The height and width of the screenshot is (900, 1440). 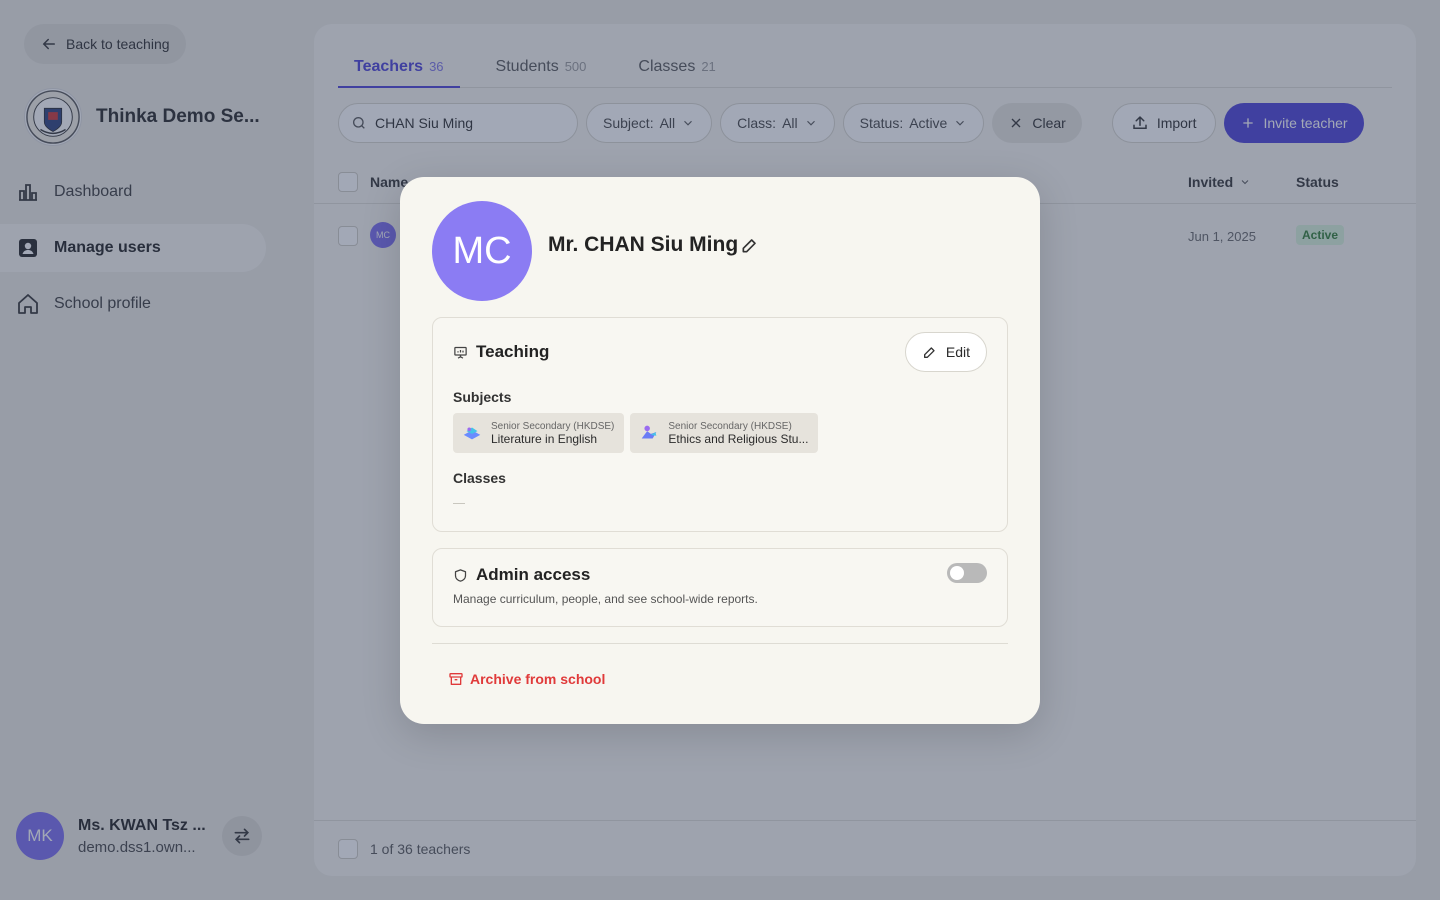 I want to click on admin-title: Admin access, so click(x=521, y=575).